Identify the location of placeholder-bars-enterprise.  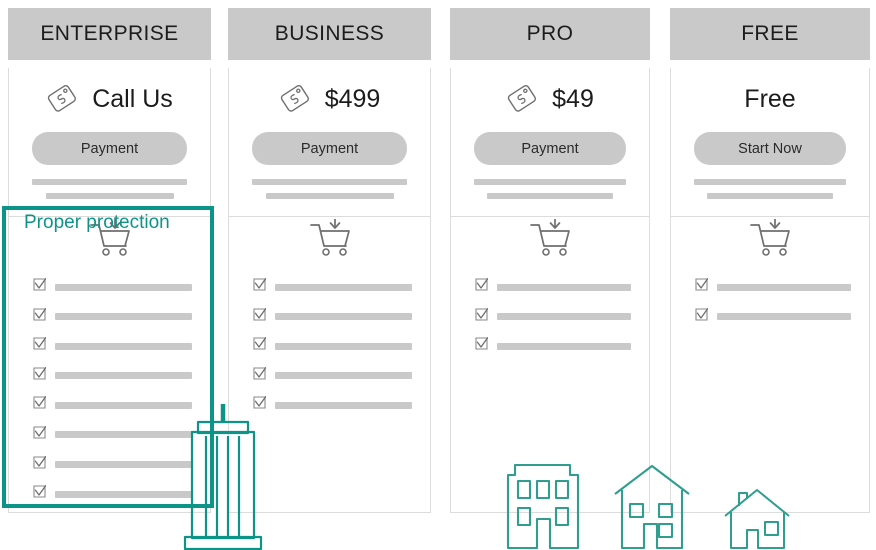
(109, 189).